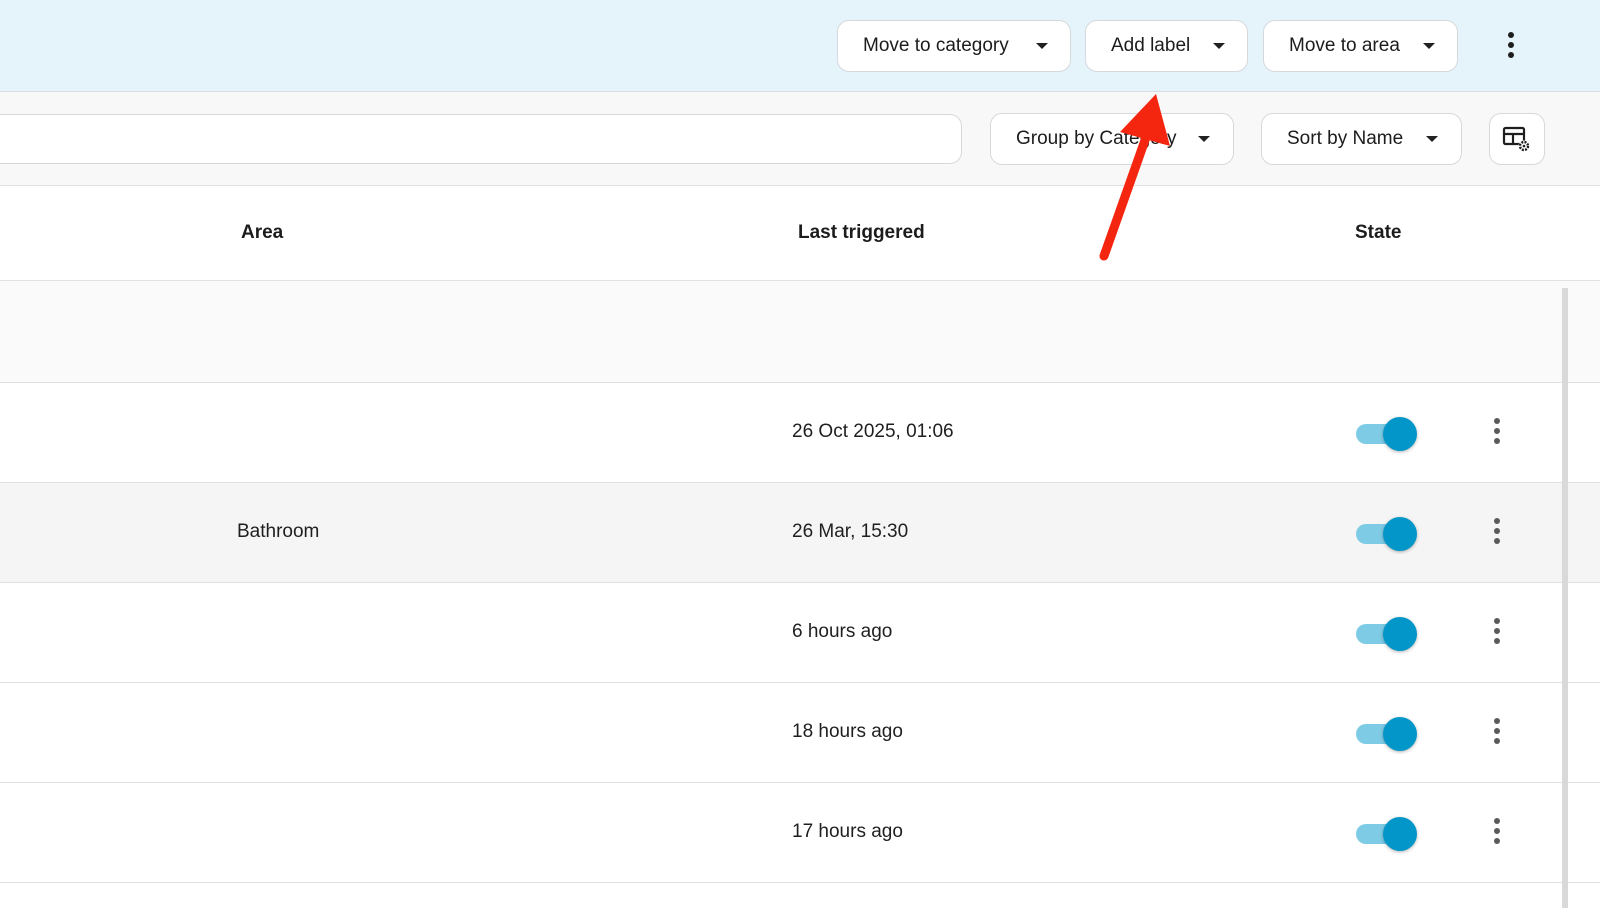  I want to click on last-triggered-cell: 17 hours ago, so click(847, 831).